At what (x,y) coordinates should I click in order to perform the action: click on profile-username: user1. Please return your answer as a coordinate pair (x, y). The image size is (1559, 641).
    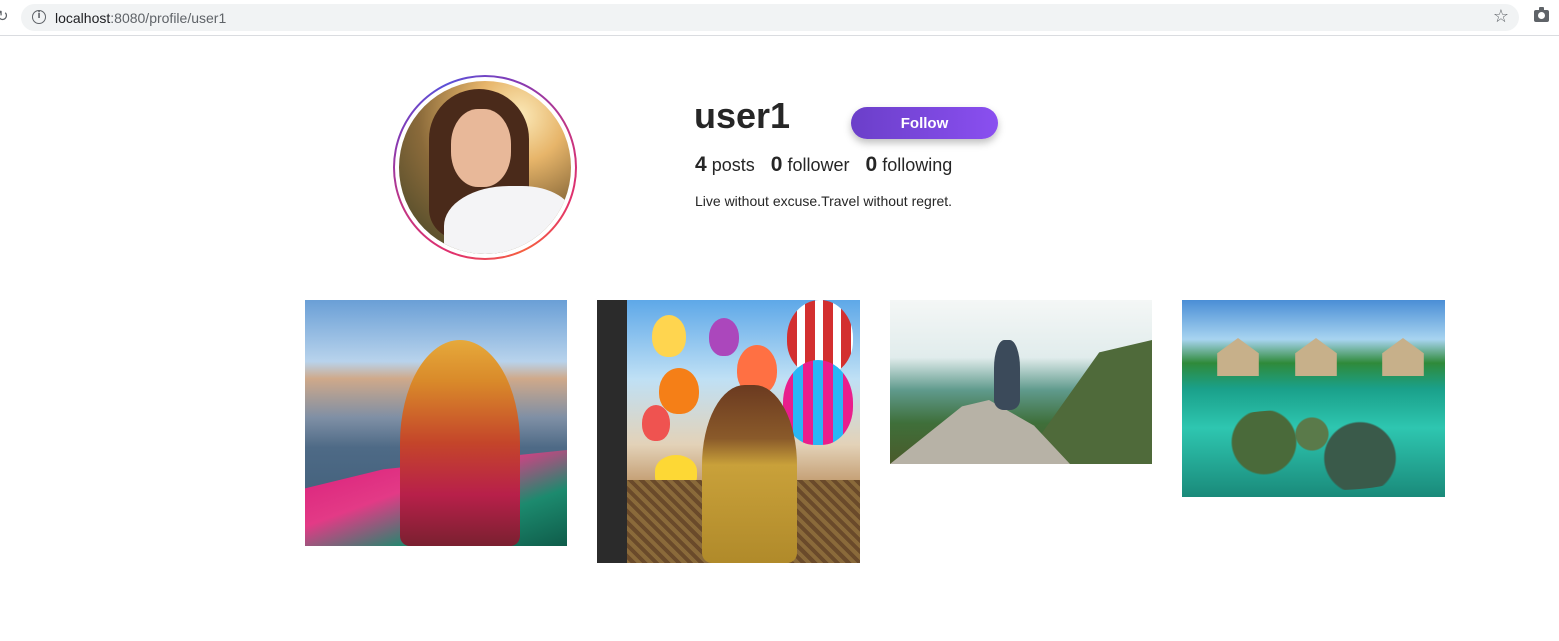
    Looking at the image, I should click on (742, 115).